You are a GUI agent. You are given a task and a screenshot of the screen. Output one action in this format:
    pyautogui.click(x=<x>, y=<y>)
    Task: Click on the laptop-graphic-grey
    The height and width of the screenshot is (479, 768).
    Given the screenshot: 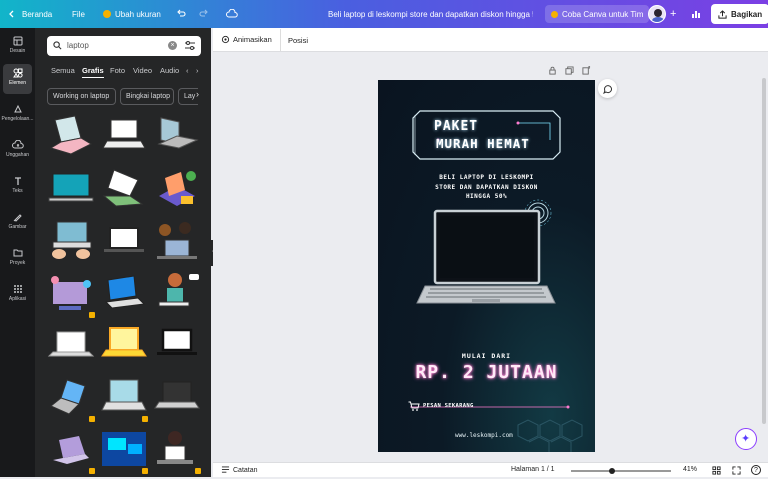 What is the action you would take?
    pyautogui.click(x=177, y=138)
    